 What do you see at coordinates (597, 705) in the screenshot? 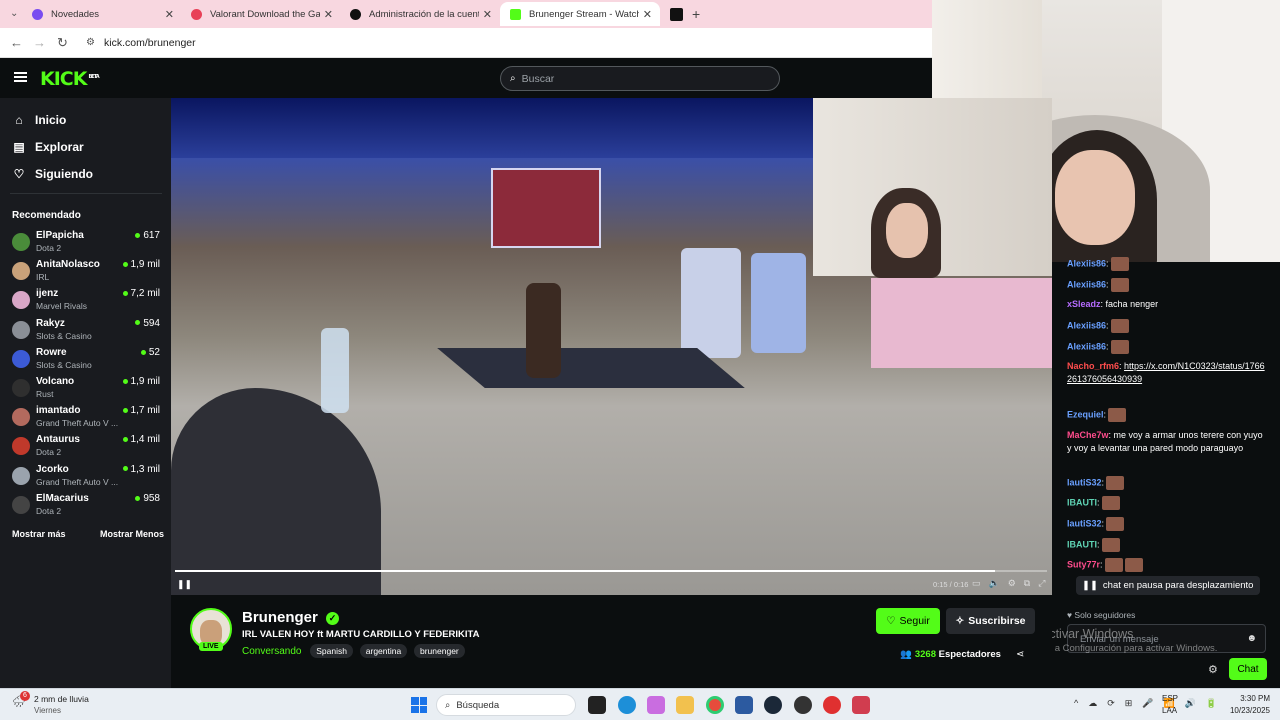
I see `task-view-icon` at bounding box center [597, 705].